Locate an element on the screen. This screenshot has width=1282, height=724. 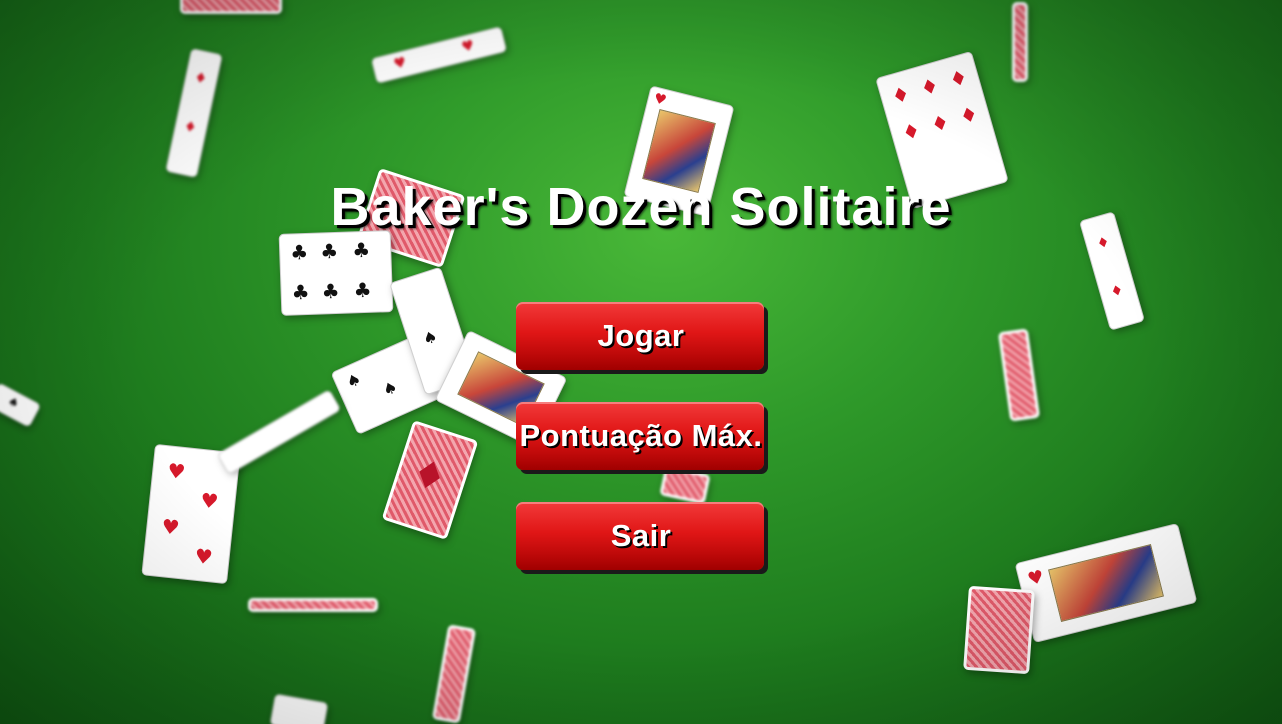
king-face is located at coordinates (1106, 583).